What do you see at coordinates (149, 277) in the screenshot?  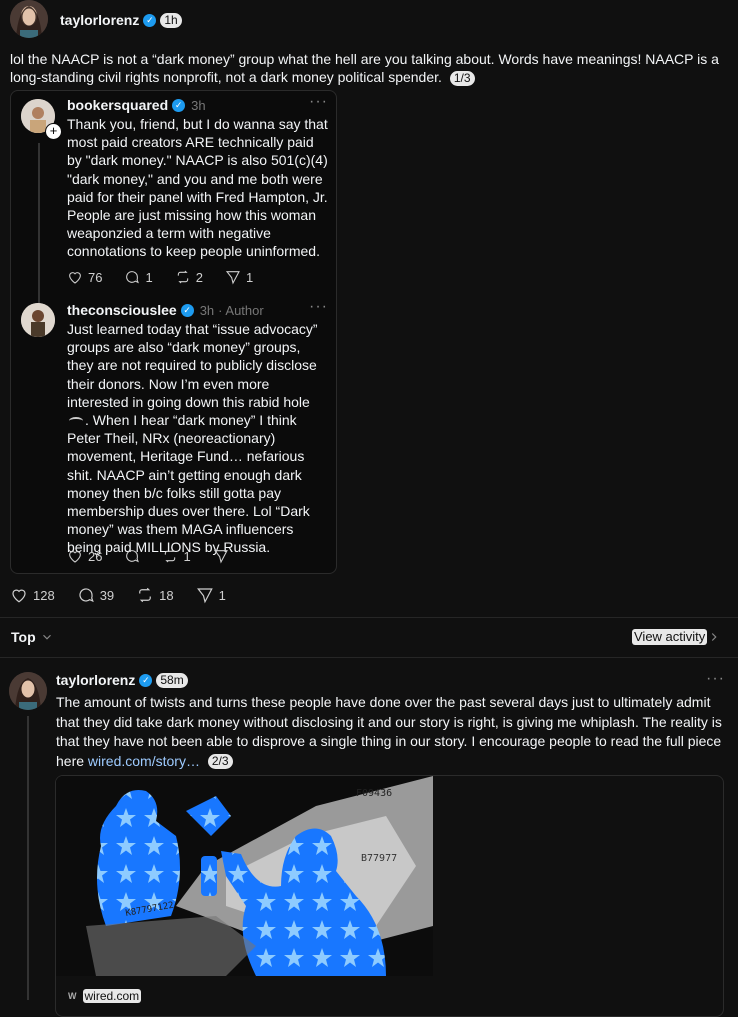 I see `reply-count: 1` at bounding box center [149, 277].